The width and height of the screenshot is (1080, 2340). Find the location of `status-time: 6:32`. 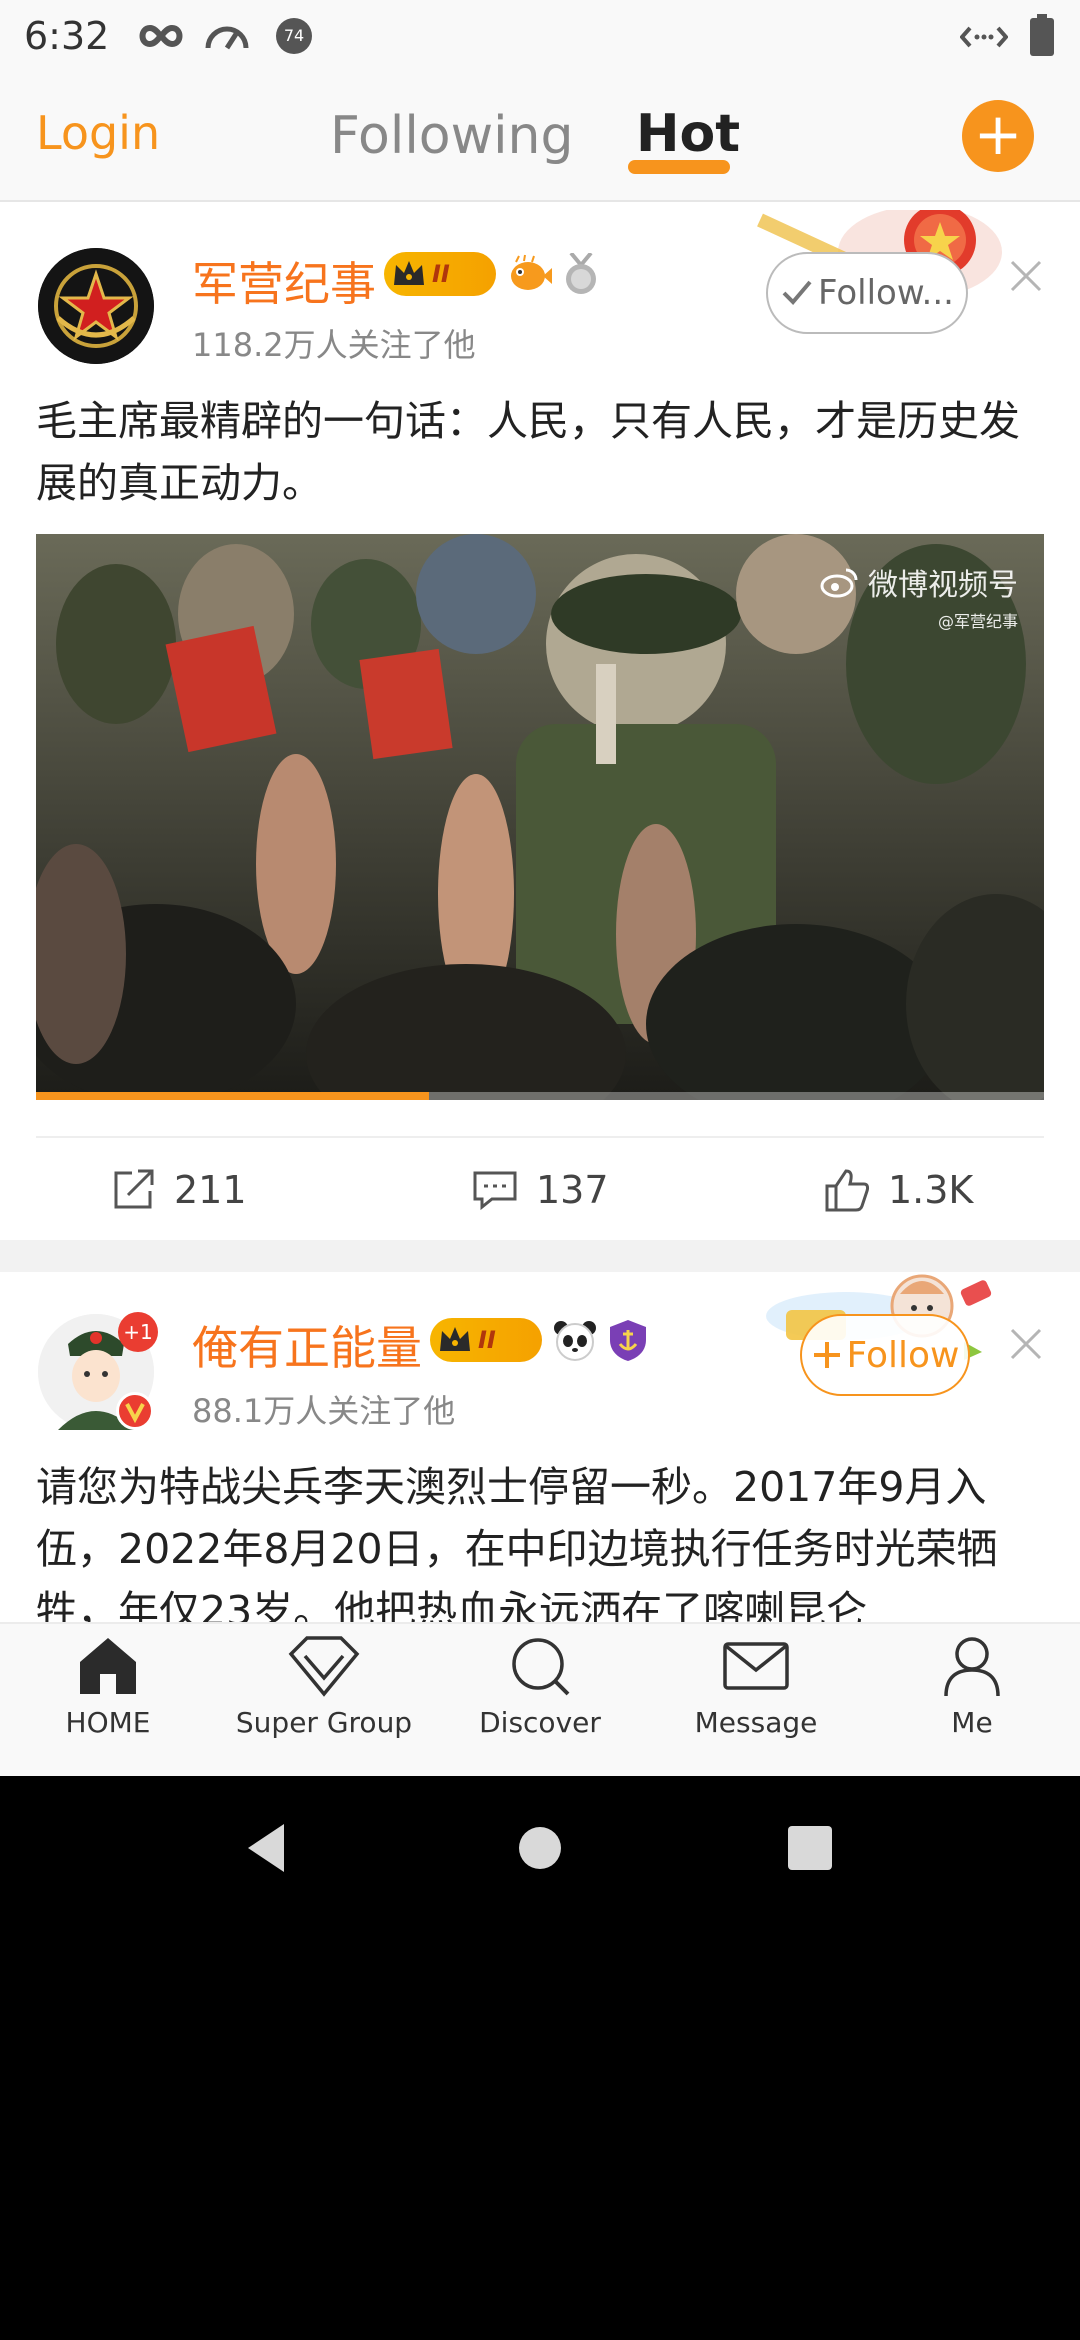

status-time: 6:32 is located at coordinates (67, 36).